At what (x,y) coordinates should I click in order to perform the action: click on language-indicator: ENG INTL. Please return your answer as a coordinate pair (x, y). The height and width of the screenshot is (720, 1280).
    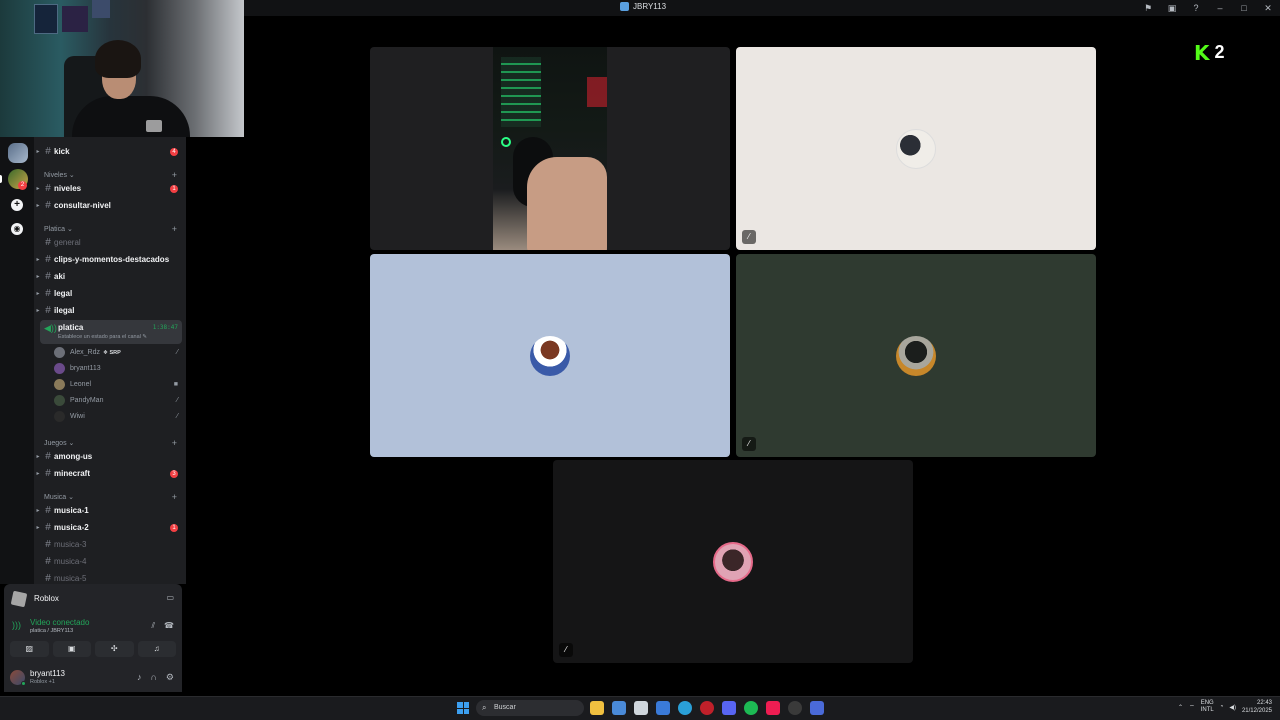
    Looking at the image, I should click on (1207, 707).